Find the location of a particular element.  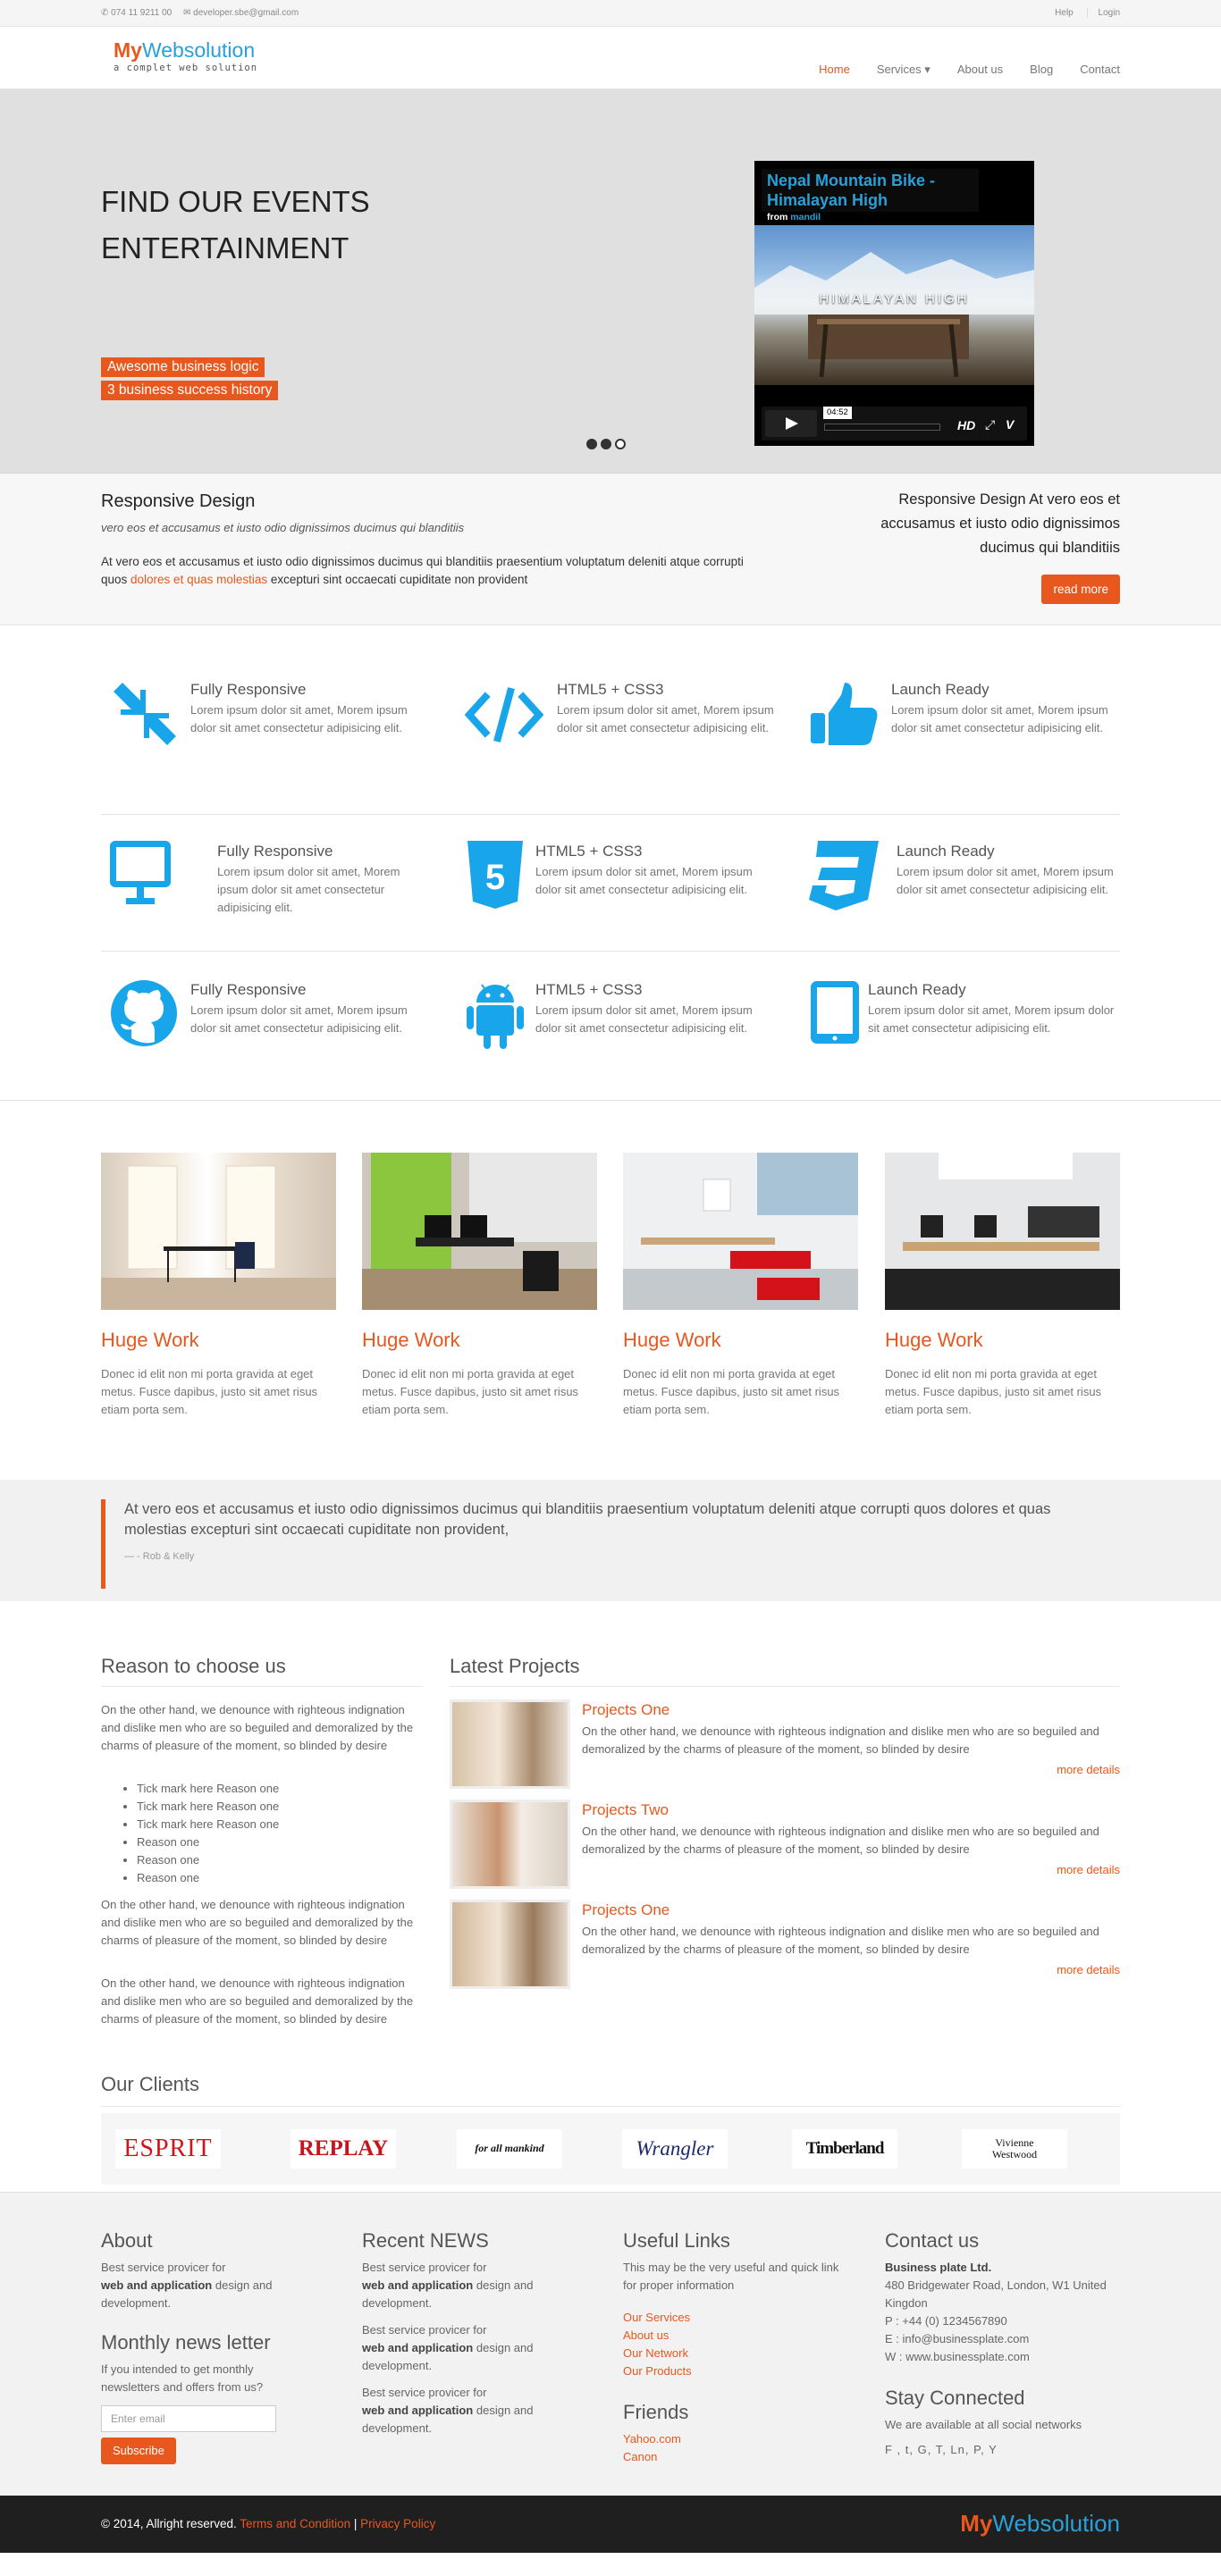

site-logo: MyWebsolution a complet web solution is located at coordinates (179, 58).